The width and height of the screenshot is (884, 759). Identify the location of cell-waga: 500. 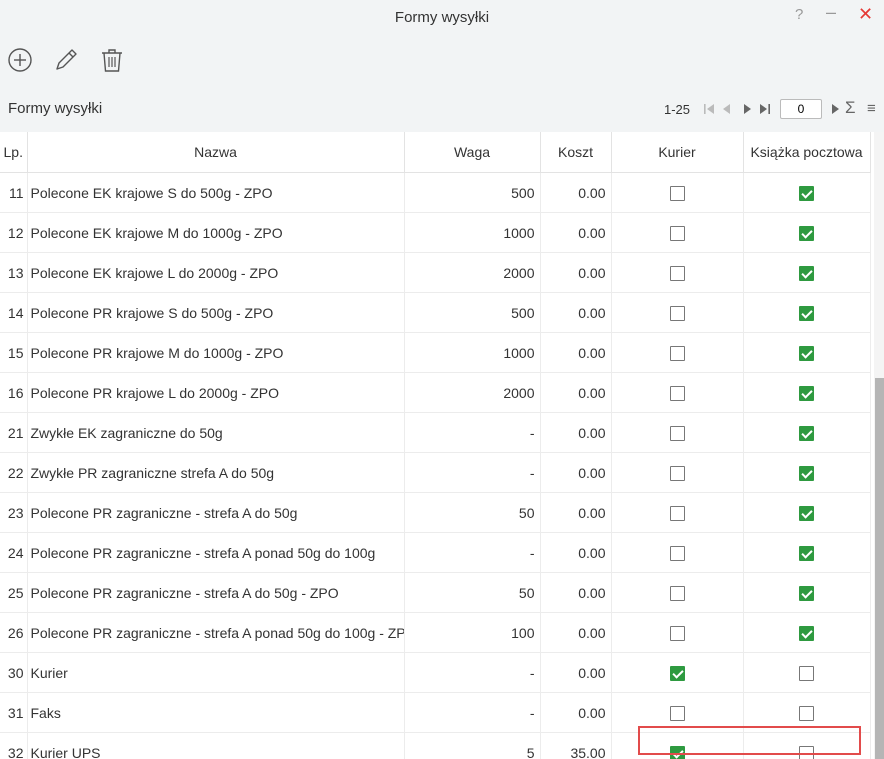
(472, 312).